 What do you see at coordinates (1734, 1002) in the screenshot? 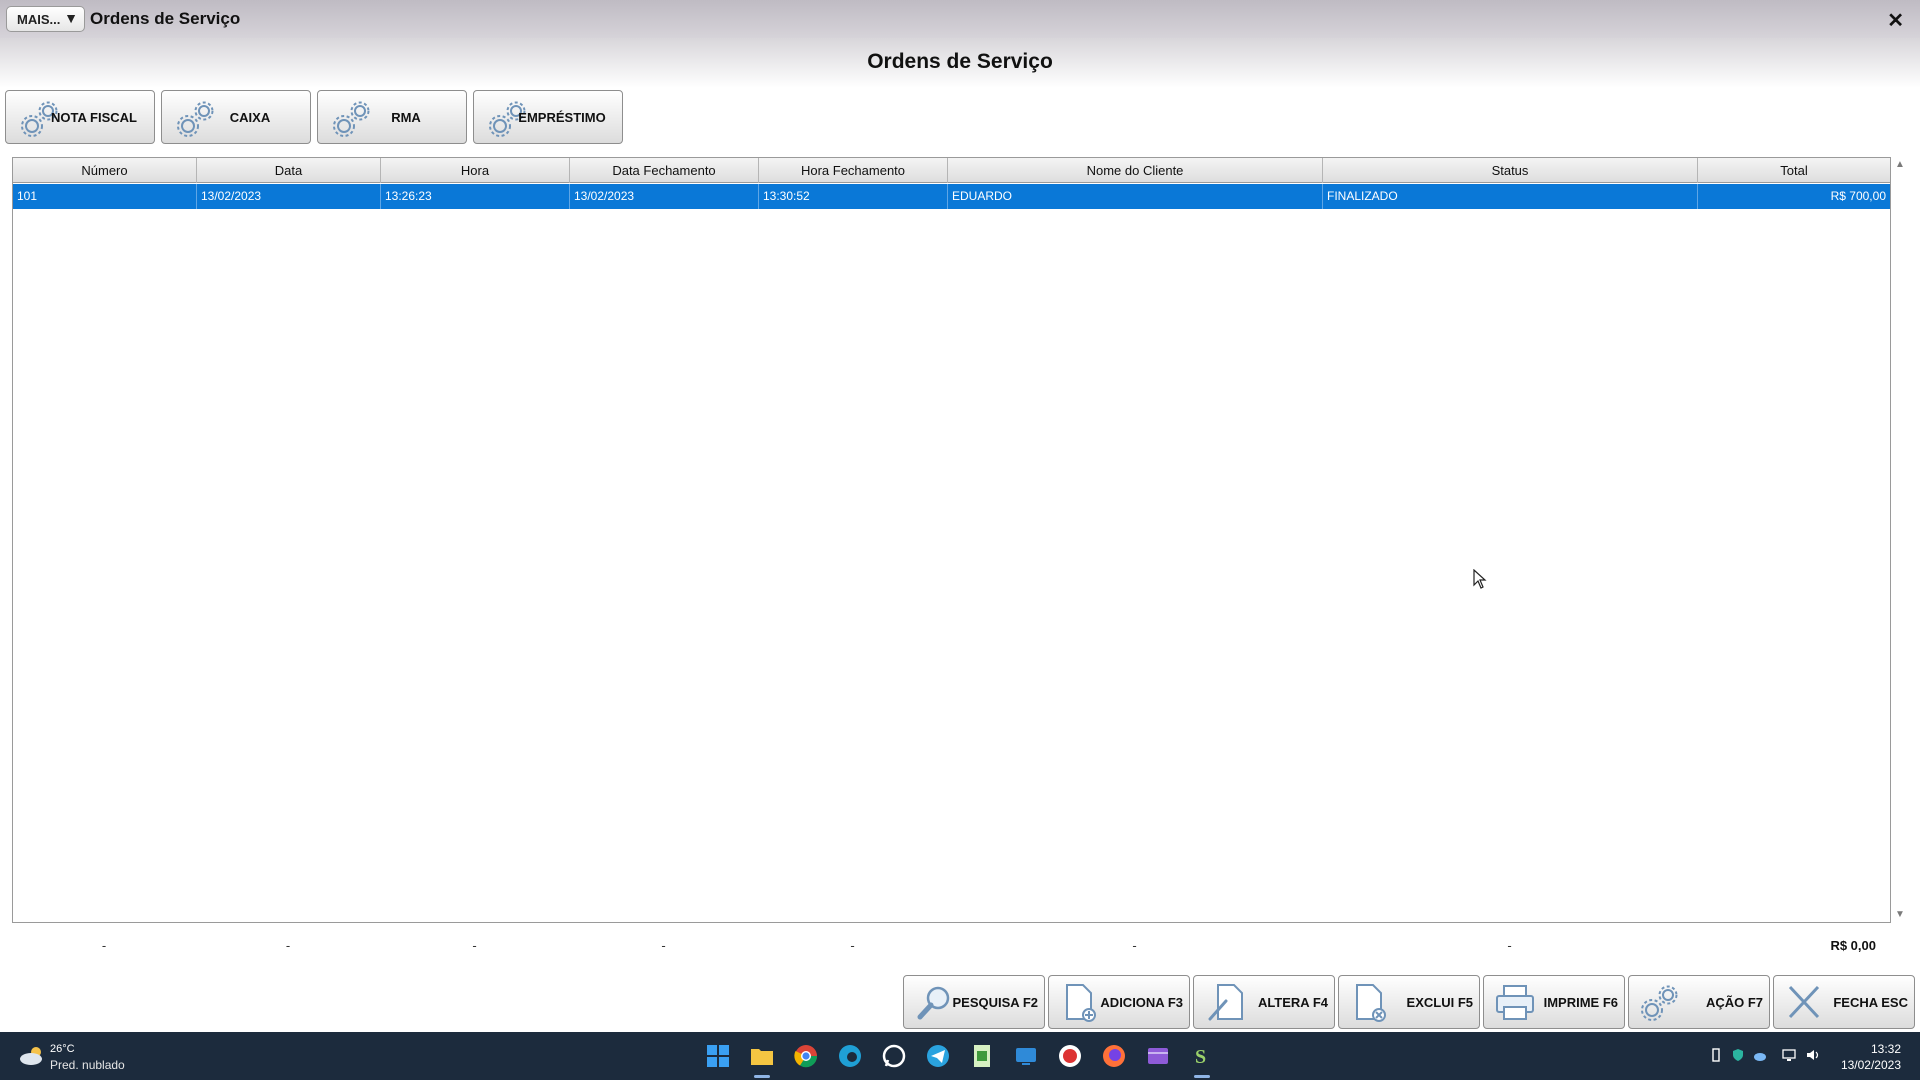
I see `acao-label: AÇÃO F7` at bounding box center [1734, 1002].